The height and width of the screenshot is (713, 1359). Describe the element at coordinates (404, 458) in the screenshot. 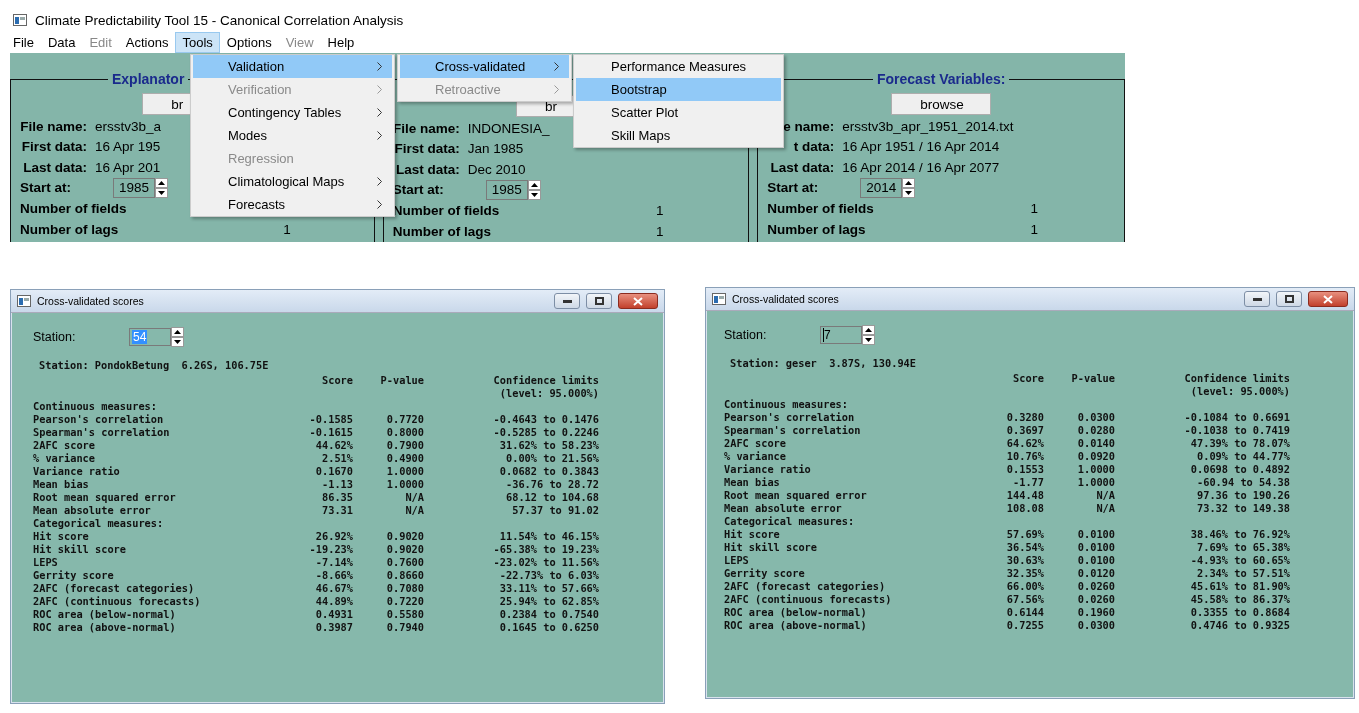

I see `p-value: 0.4900` at that location.